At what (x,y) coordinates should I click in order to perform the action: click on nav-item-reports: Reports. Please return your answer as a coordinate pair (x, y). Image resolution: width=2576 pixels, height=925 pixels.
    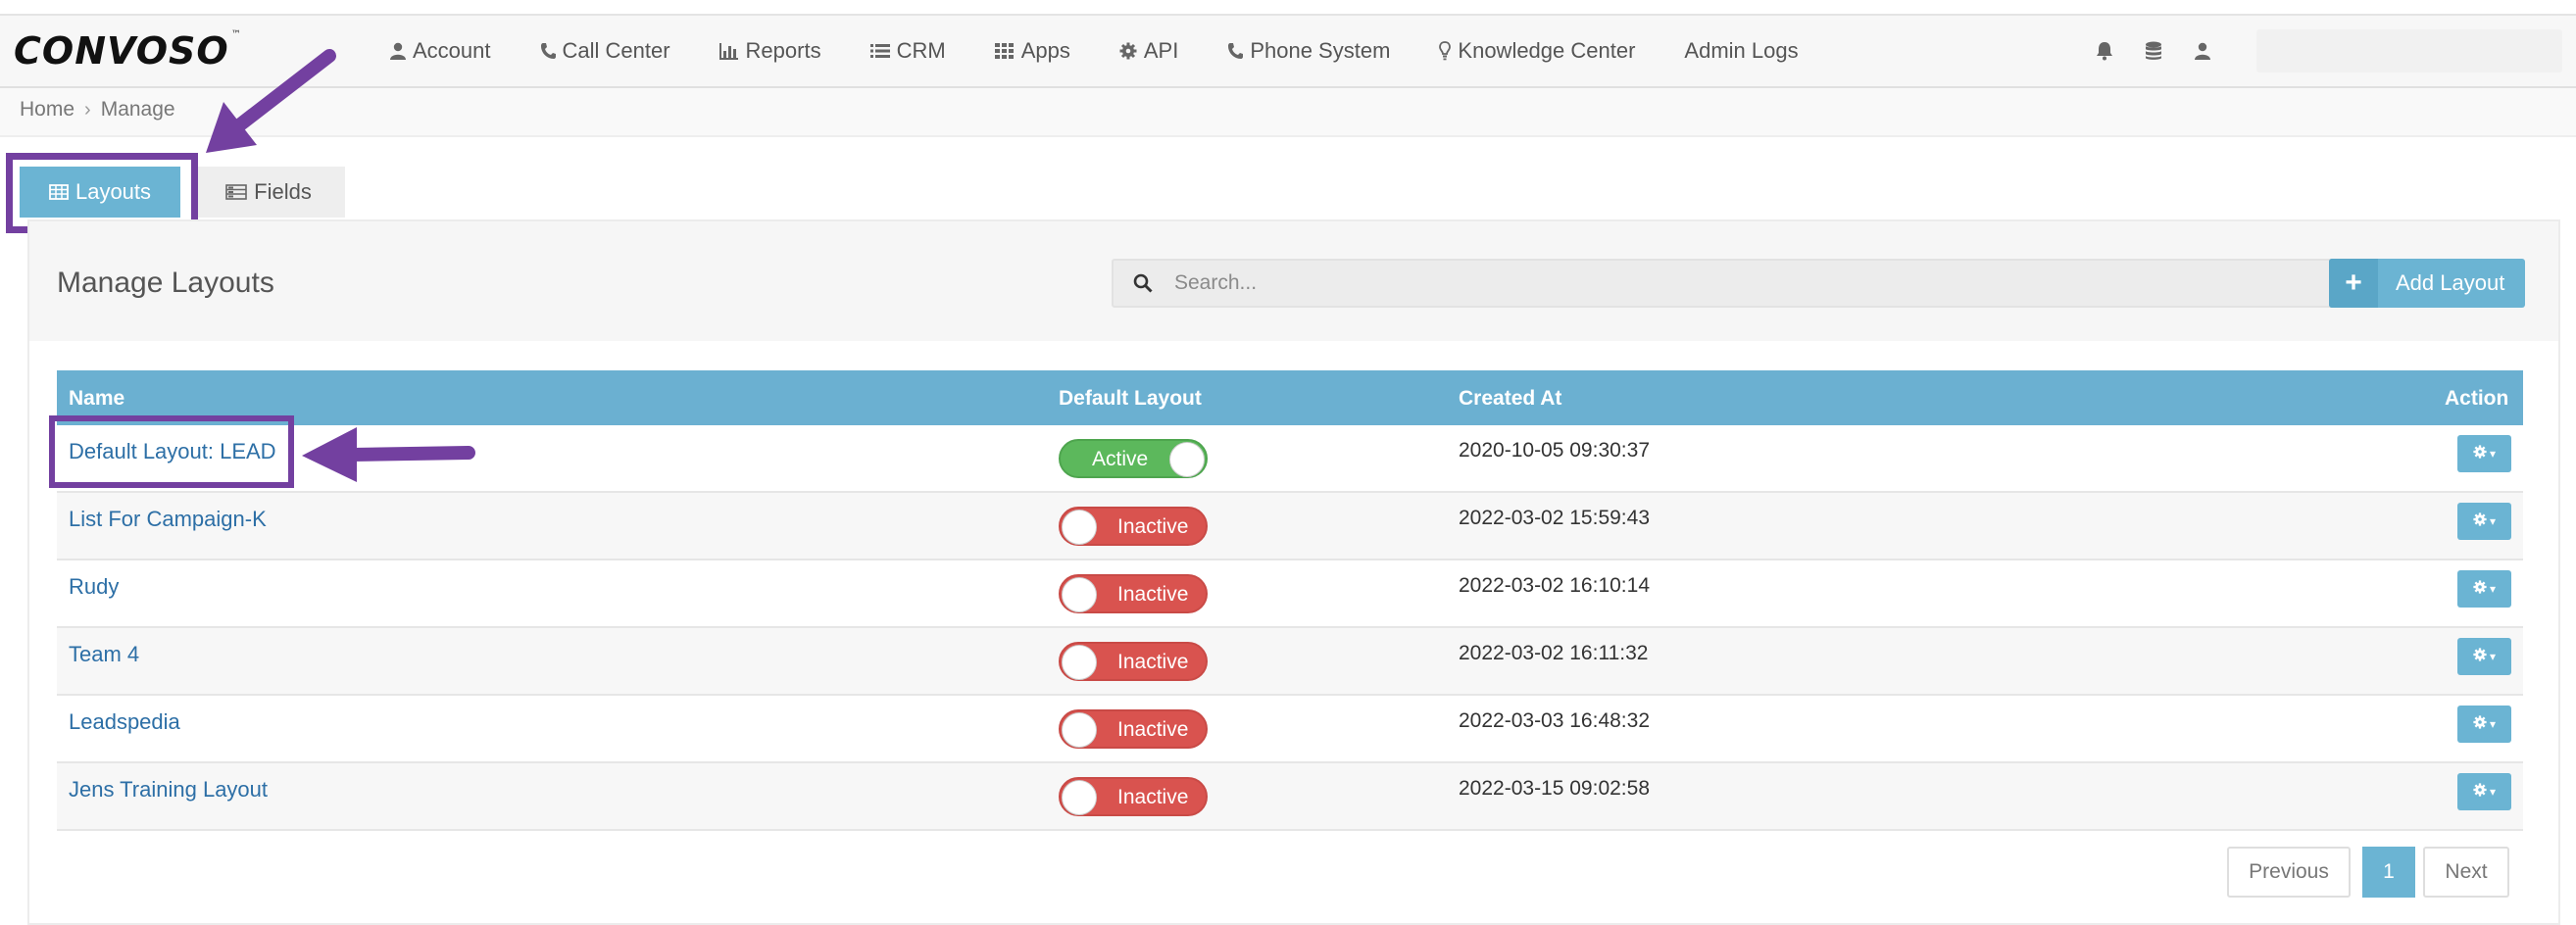
    Looking at the image, I should click on (769, 51).